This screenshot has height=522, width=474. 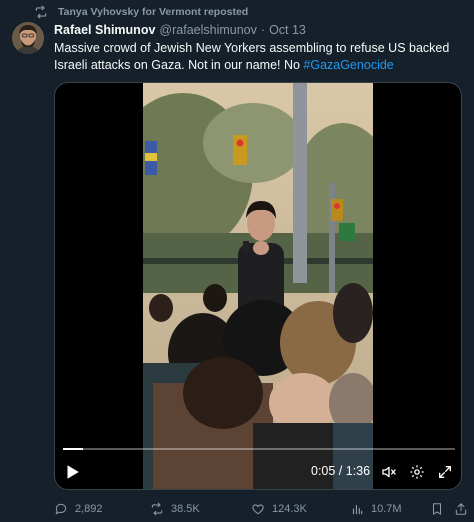 I want to click on heart-icon, so click(x=258, y=509).